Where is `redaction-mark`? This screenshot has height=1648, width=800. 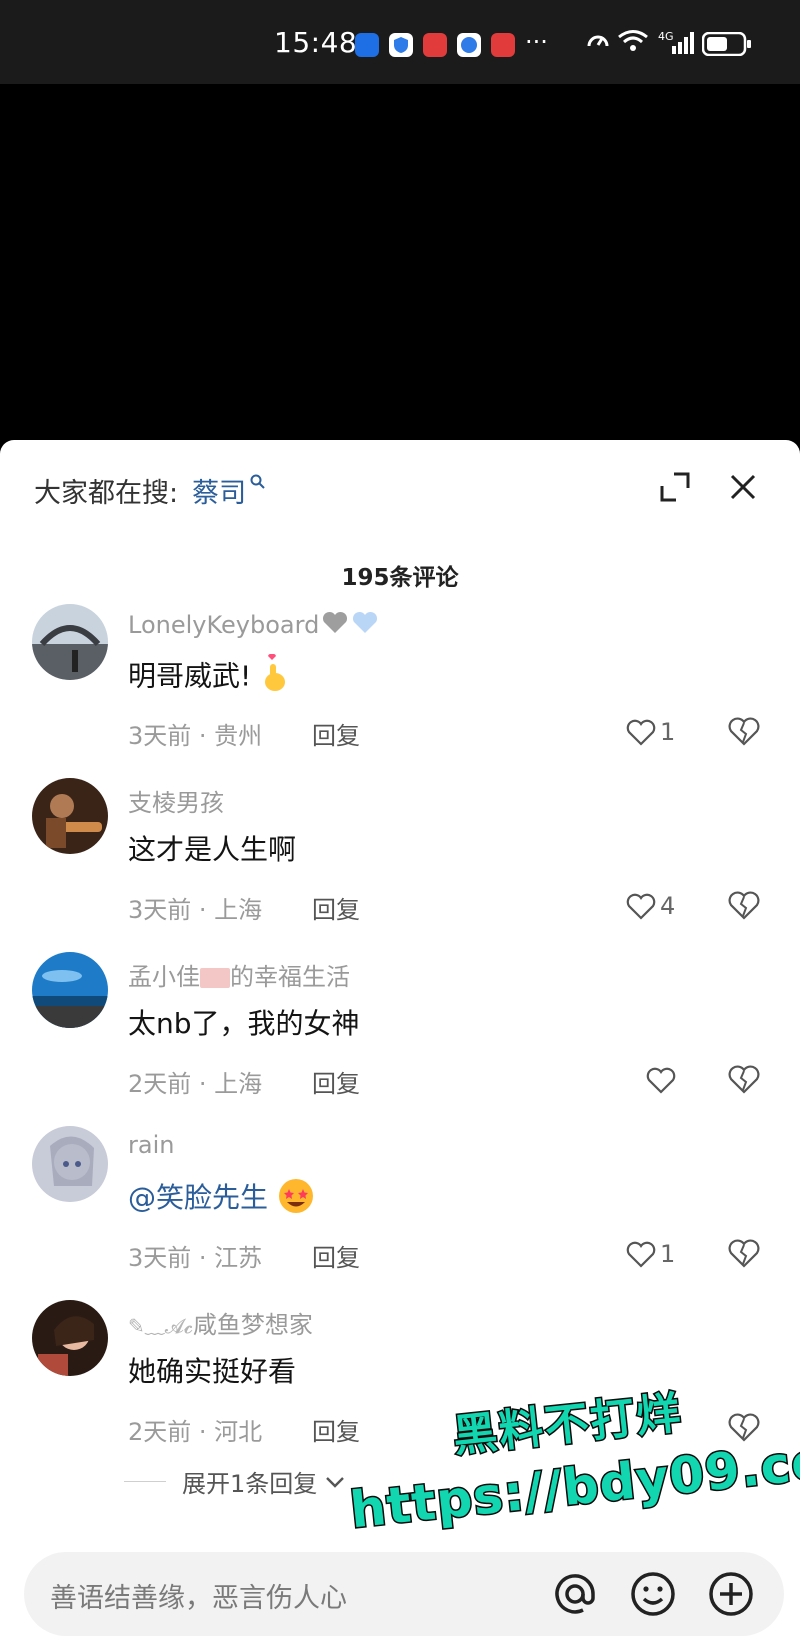
redaction-mark is located at coordinates (215, 978).